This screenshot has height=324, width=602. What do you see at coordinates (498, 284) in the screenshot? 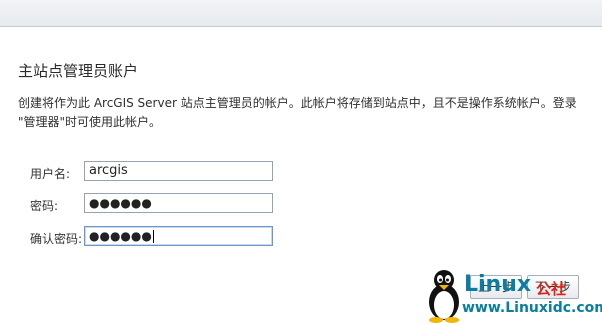
I see `watermark-brand: Linux` at bounding box center [498, 284].